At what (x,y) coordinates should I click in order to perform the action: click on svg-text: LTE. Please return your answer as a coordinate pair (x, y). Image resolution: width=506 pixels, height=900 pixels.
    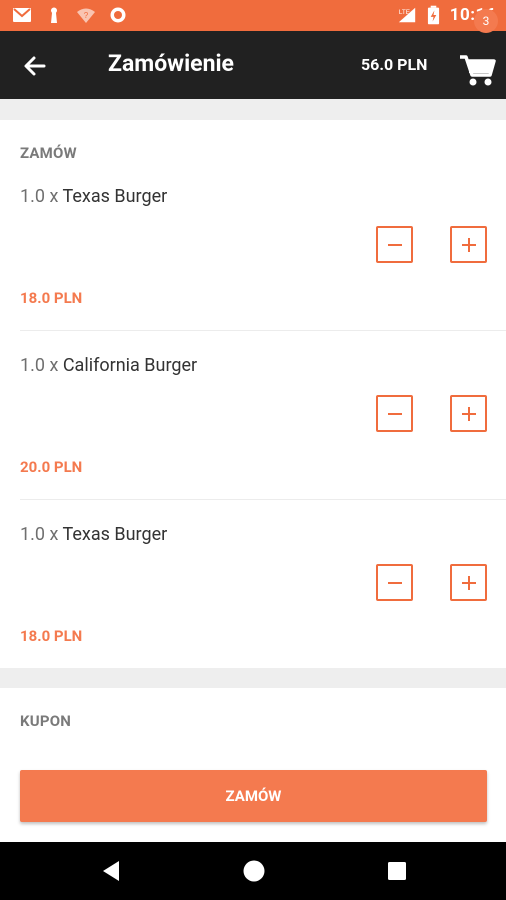
    Looking at the image, I should click on (404, 12).